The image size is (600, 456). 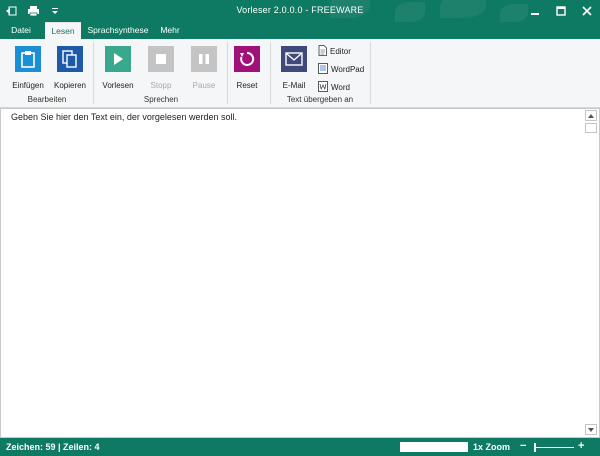 What do you see at coordinates (348, 69) in the screenshot?
I see `wordpad-label: WordPad` at bounding box center [348, 69].